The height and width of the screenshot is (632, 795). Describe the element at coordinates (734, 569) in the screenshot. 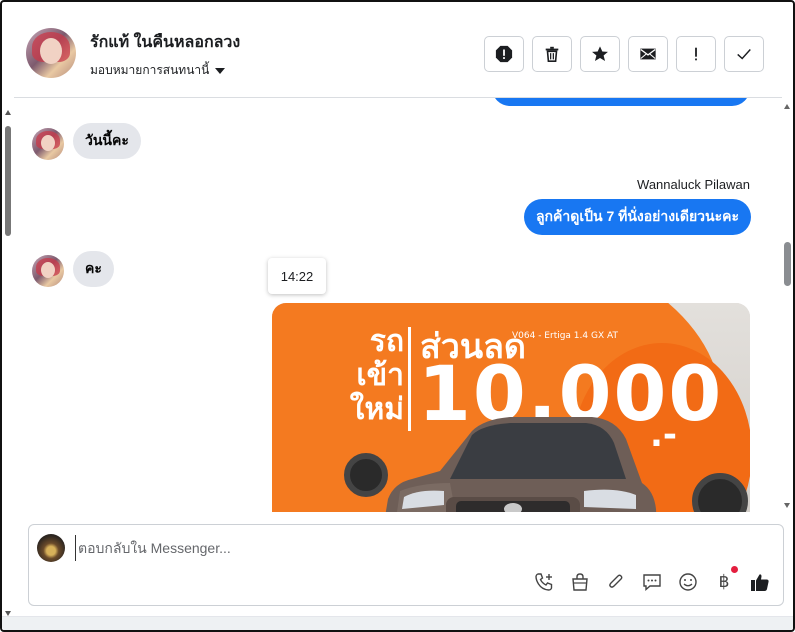

I see `notification-dot` at that location.